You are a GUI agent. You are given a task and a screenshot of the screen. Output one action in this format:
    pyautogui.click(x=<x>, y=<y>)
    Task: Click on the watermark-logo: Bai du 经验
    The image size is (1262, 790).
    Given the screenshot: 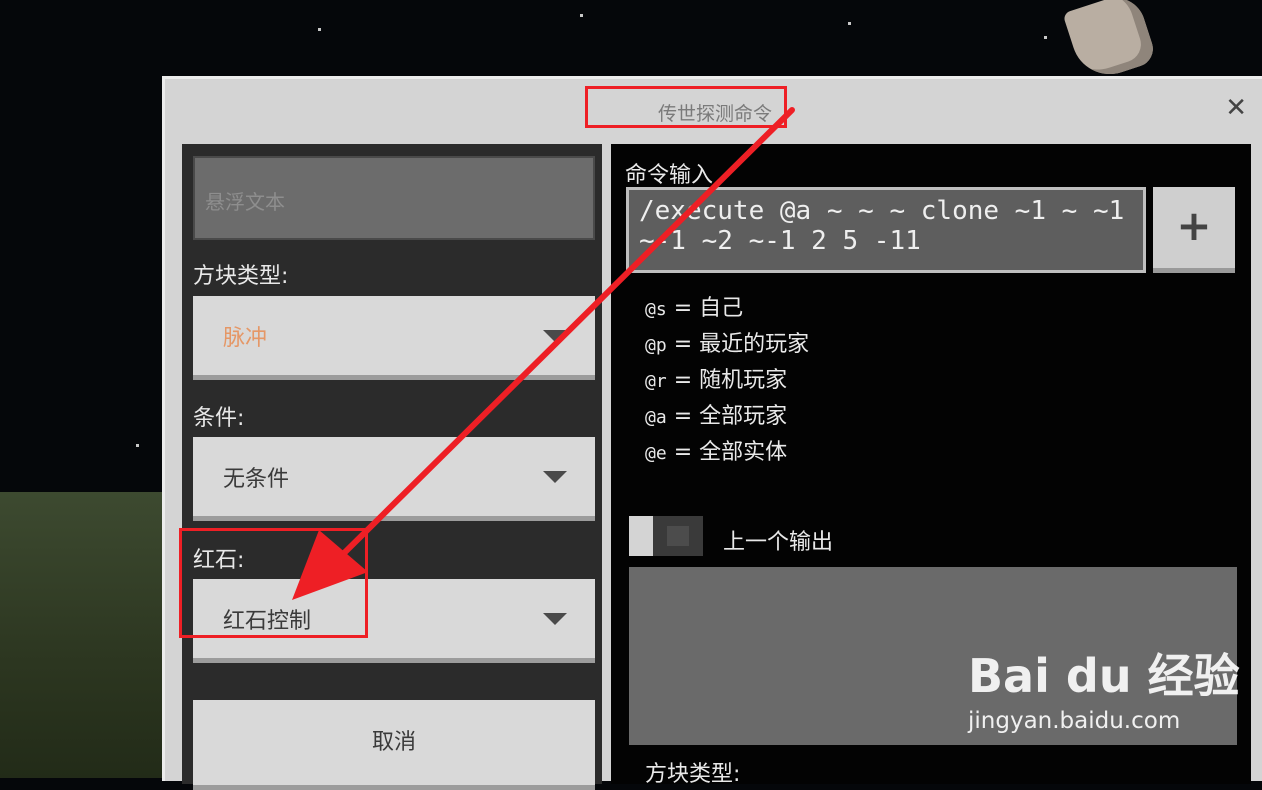 What is the action you would take?
    pyautogui.click(x=1104, y=676)
    